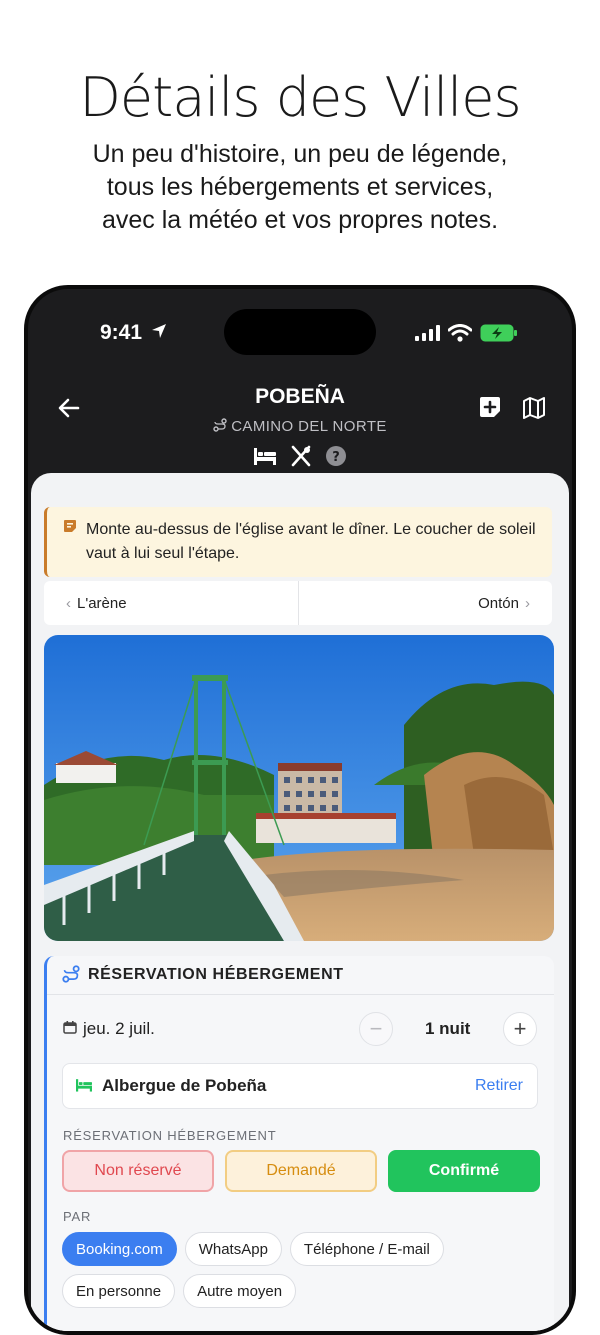 The height and width of the screenshot is (1335, 600). What do you see at coordinates (240, 1291) in the screenshot?
I see `chip-other-method: Autre moyen` at bounding box center [240, 1291].